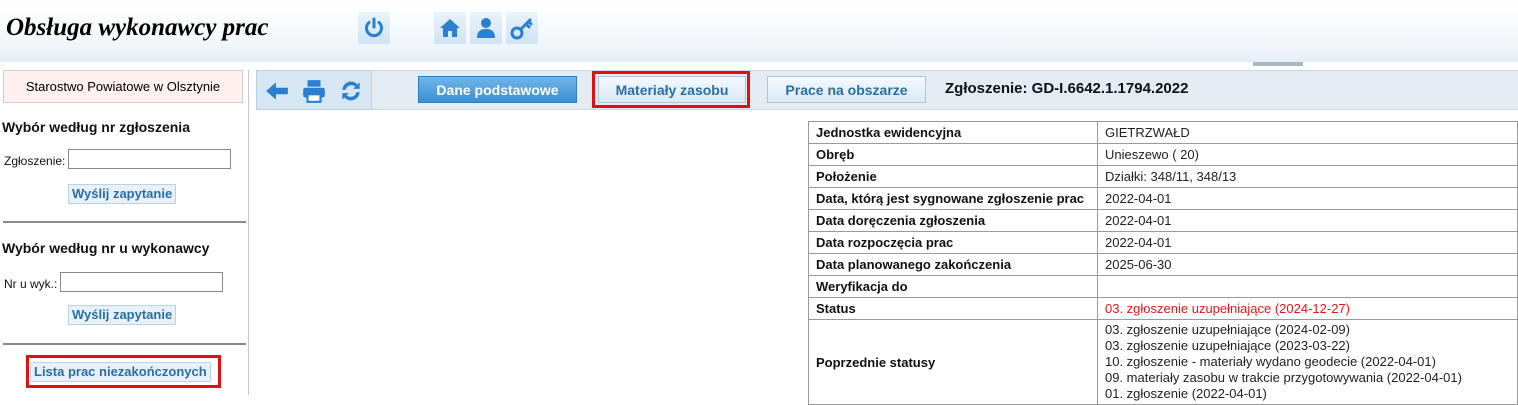  What do you see at coordinates (149, 159) in the screenshot?
I see `submission-input` at bounding box center [149, 159].